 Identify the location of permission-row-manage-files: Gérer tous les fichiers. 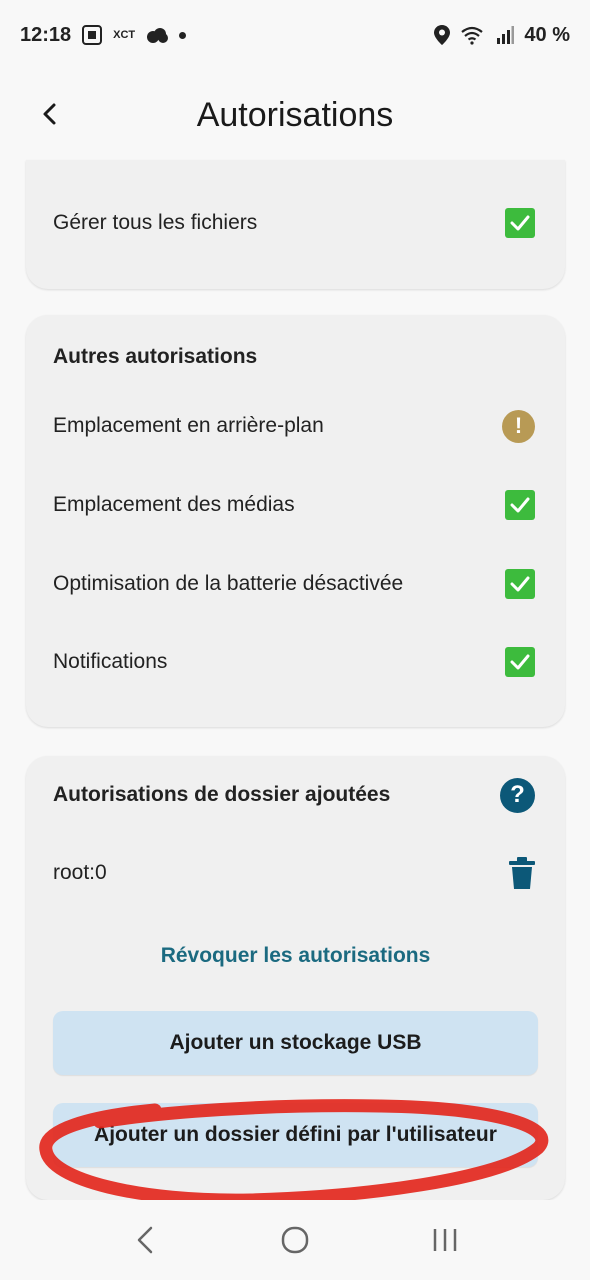
(294, 223).